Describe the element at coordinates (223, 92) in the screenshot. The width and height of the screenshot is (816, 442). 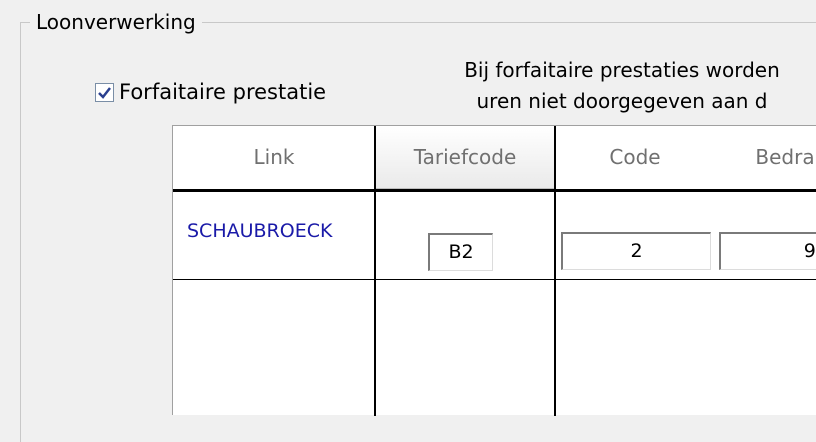
I see `checkbox-label: Forfaitaire prestatie` at that location.